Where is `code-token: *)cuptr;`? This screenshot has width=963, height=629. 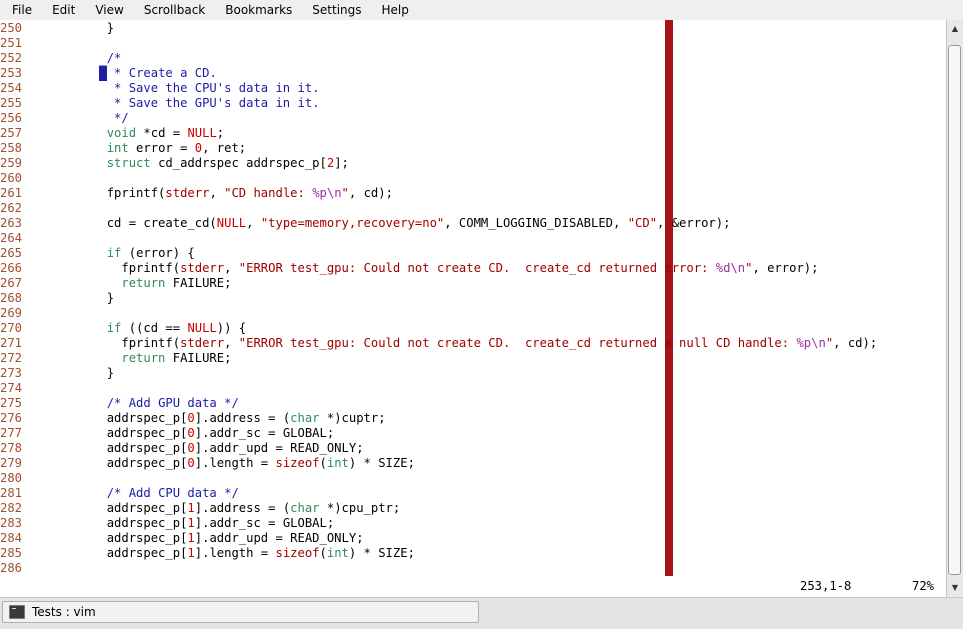
code-token: *)cuptr; is located at coordinates (352, 418).